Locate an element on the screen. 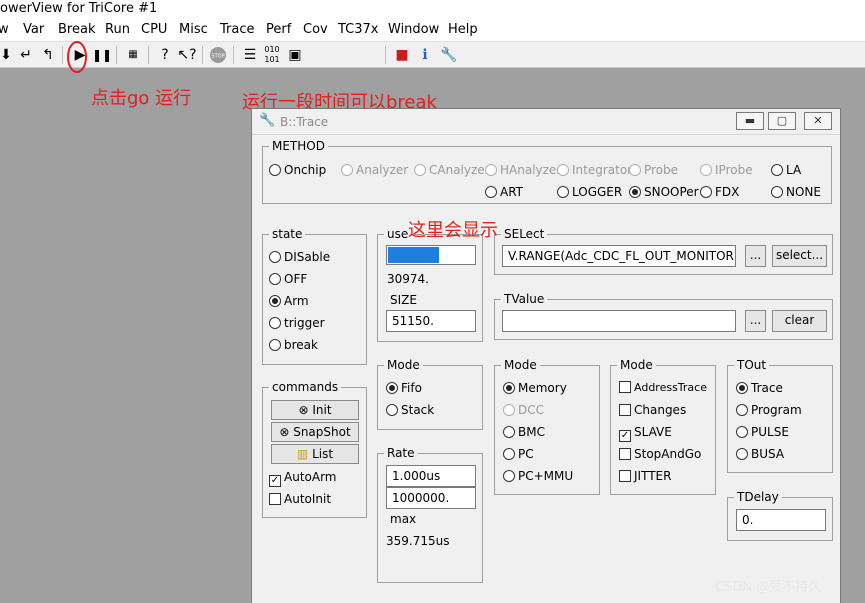 The image size is (865, 603). state-off-radio: OFF is located at coordinates (288, 279).